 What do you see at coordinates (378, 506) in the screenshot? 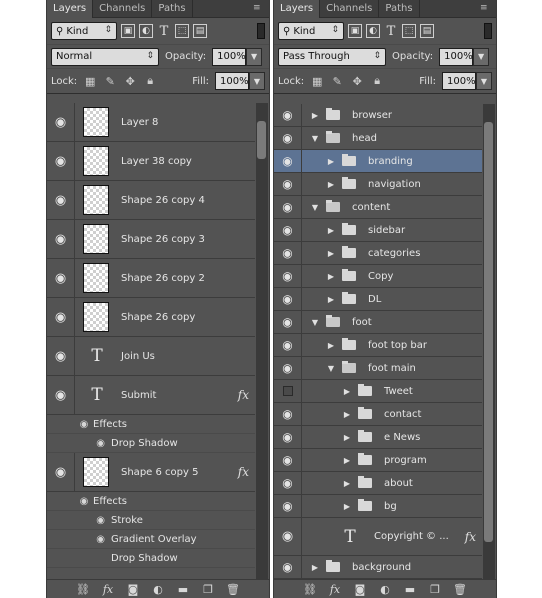
I see `group-row-bg: ◉ ▶ bg` at bounding box center [378, 506].